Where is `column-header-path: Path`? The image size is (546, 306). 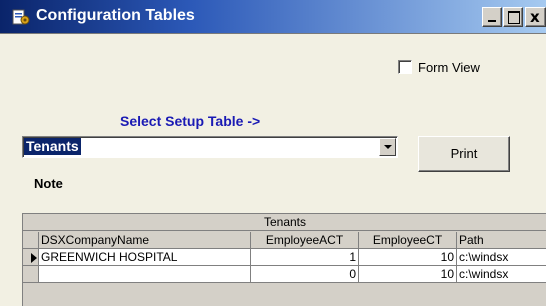
column-header-path: Path is located at coordinates (501, 240).